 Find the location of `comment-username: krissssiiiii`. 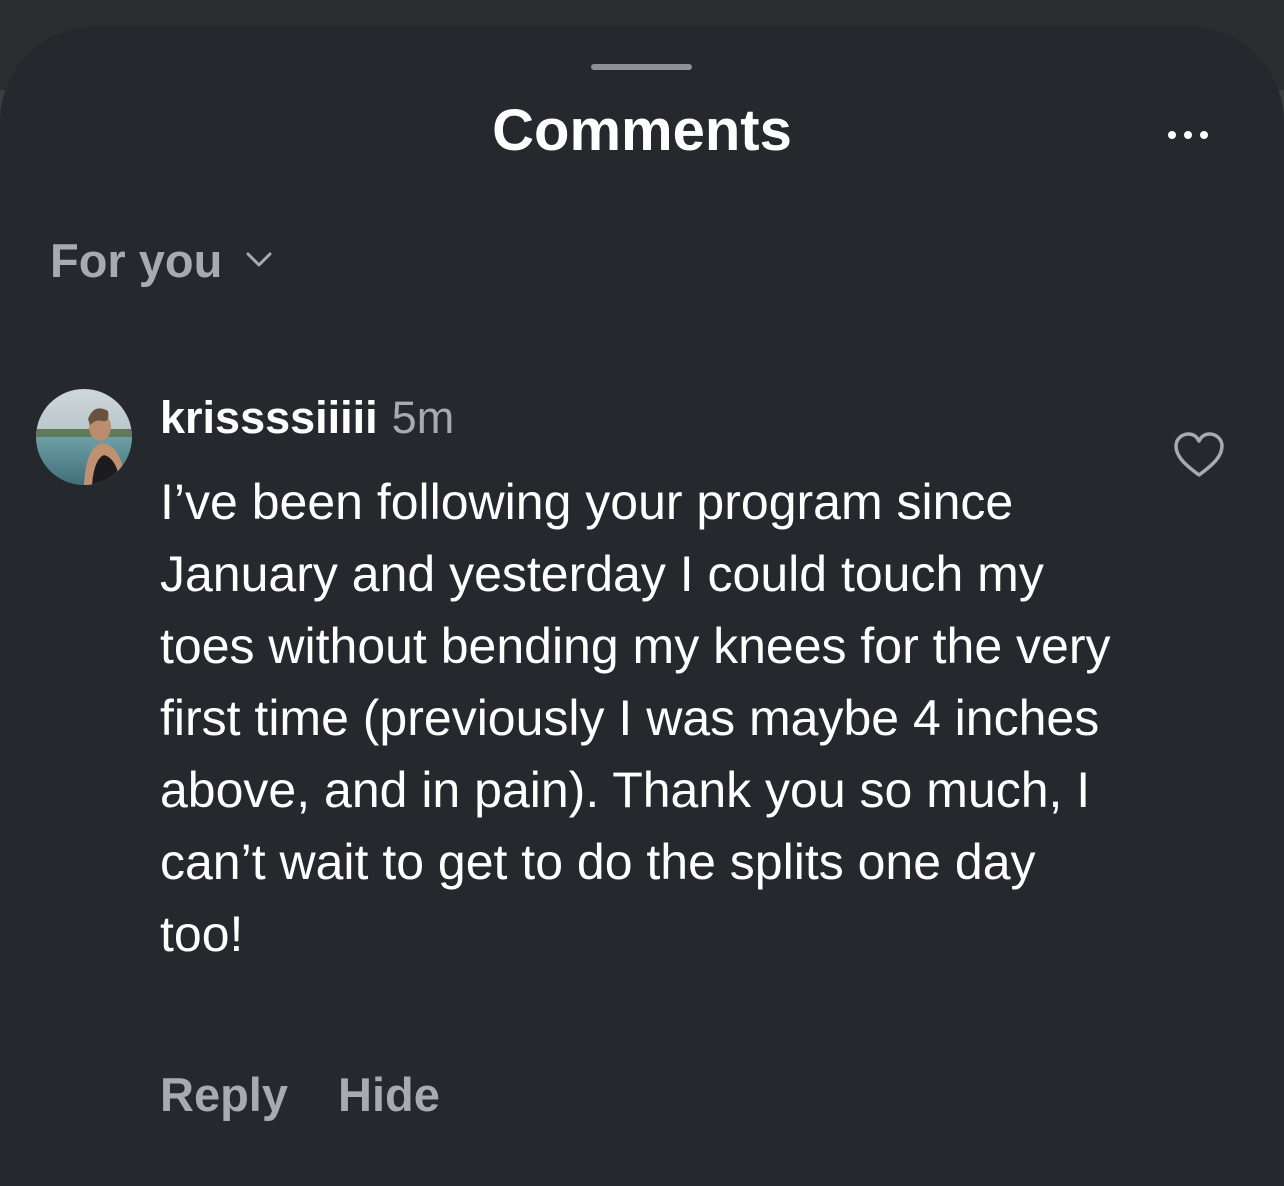

comment-username: krissssiiiii is located at coordinates (269, 418).